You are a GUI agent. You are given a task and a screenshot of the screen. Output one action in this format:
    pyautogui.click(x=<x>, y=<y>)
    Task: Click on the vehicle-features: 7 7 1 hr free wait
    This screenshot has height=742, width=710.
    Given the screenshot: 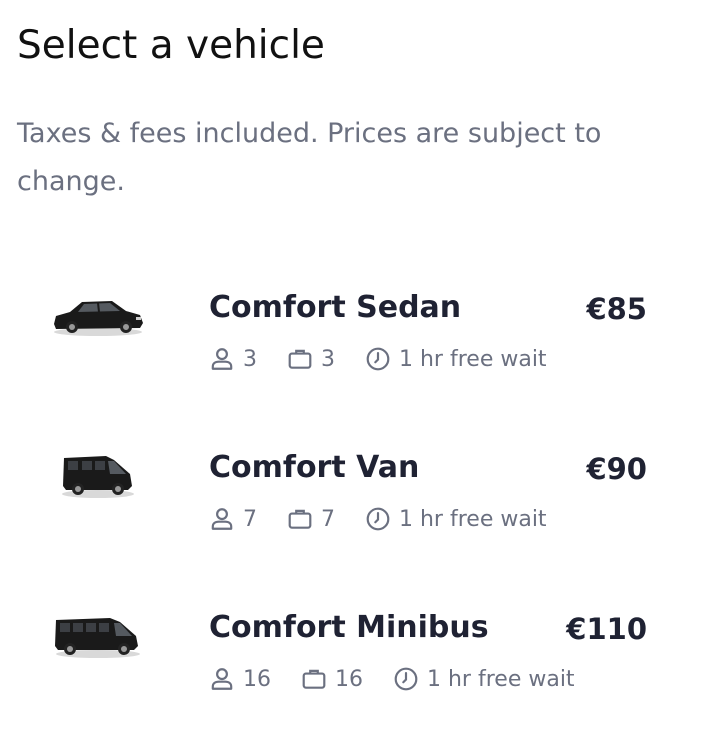 What is the action you would take?
    pyautogui.click(x=393, y=519)
    